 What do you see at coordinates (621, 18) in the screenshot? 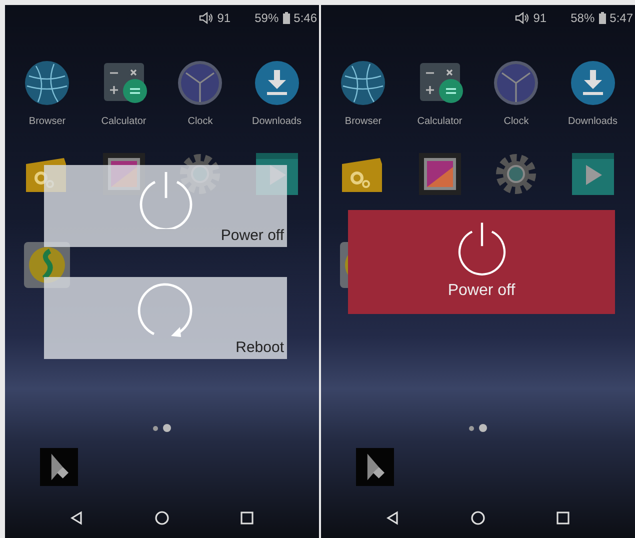
I see `clock-time: 5:47` at bounding box center [621, 18].